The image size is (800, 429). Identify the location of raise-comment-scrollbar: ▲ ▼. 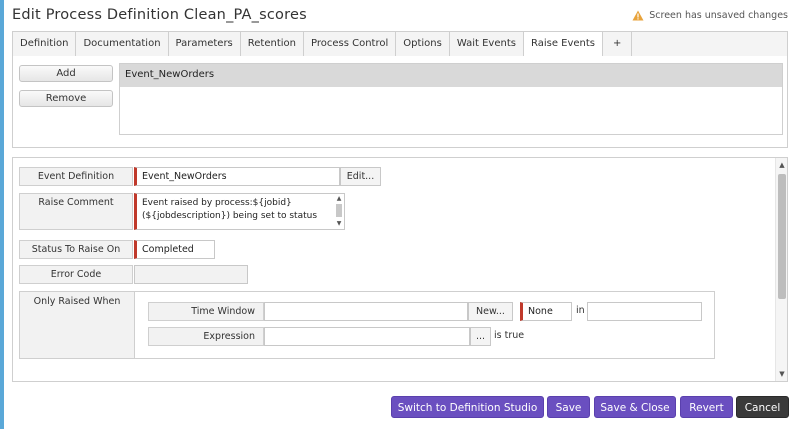
(339, 212).